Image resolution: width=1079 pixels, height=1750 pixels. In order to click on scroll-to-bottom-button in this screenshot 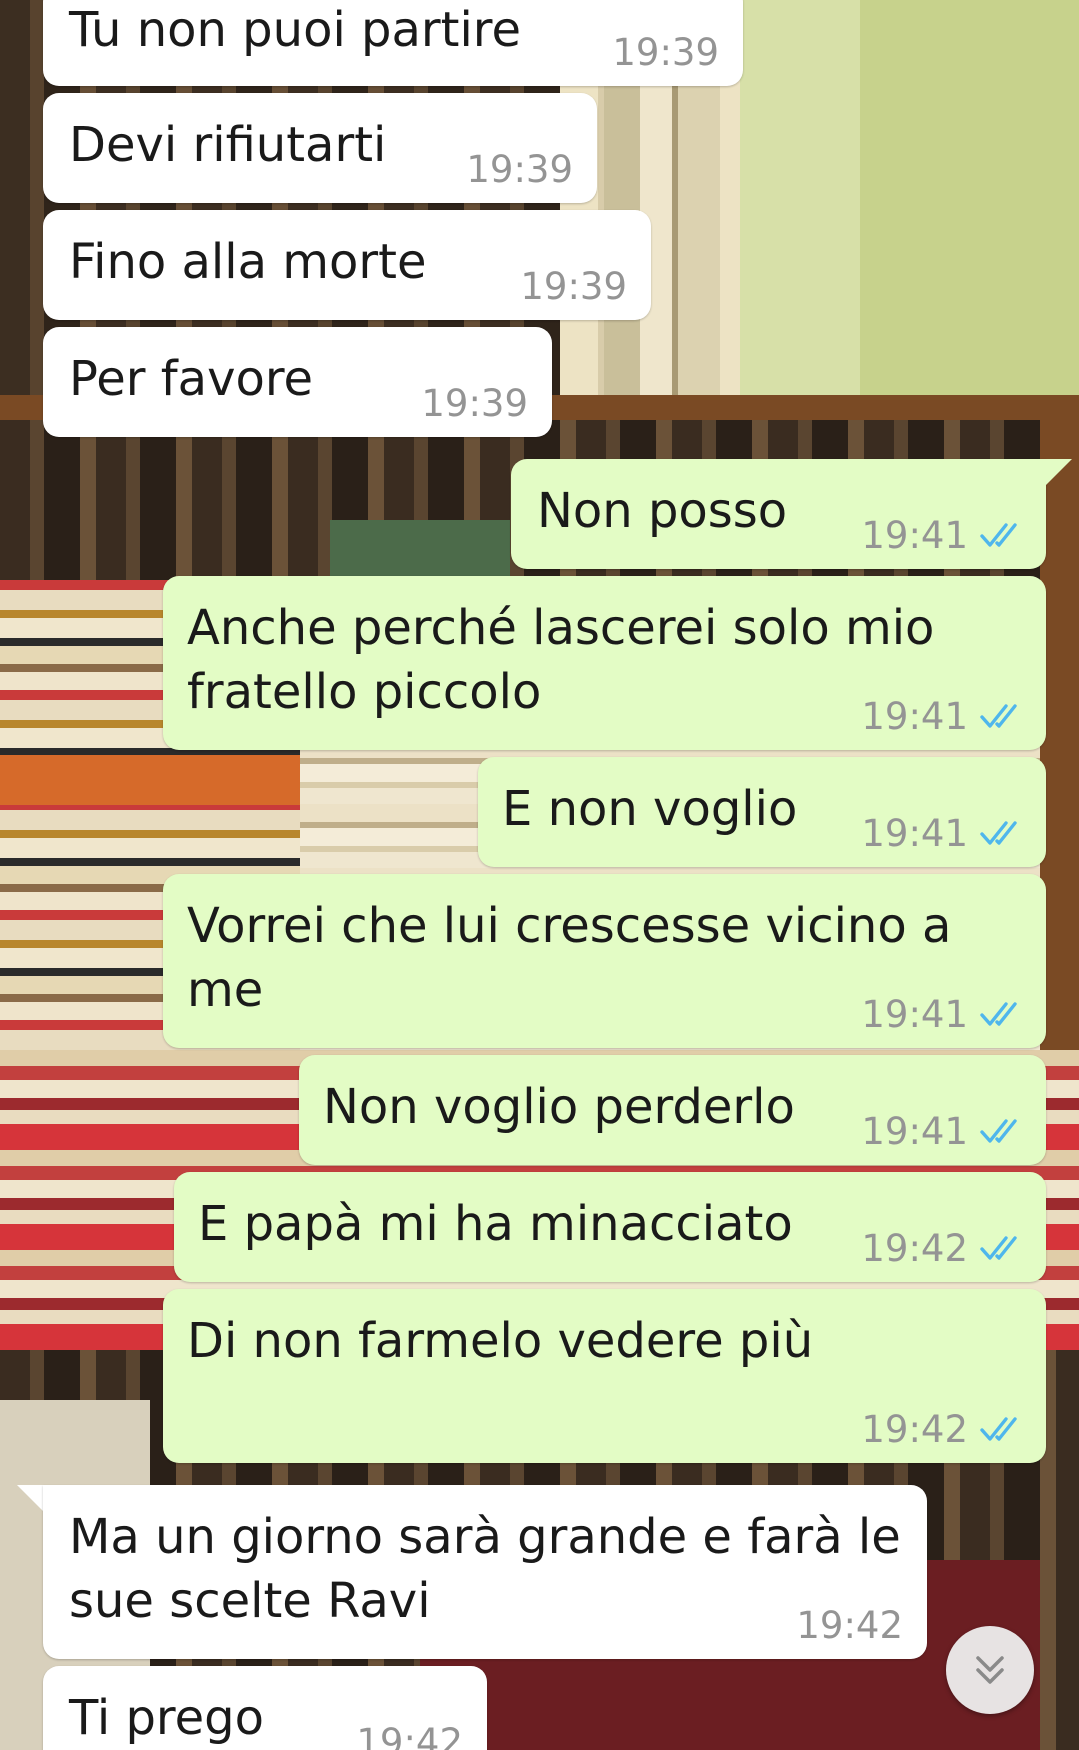, I will do `click(990, 1670)`.